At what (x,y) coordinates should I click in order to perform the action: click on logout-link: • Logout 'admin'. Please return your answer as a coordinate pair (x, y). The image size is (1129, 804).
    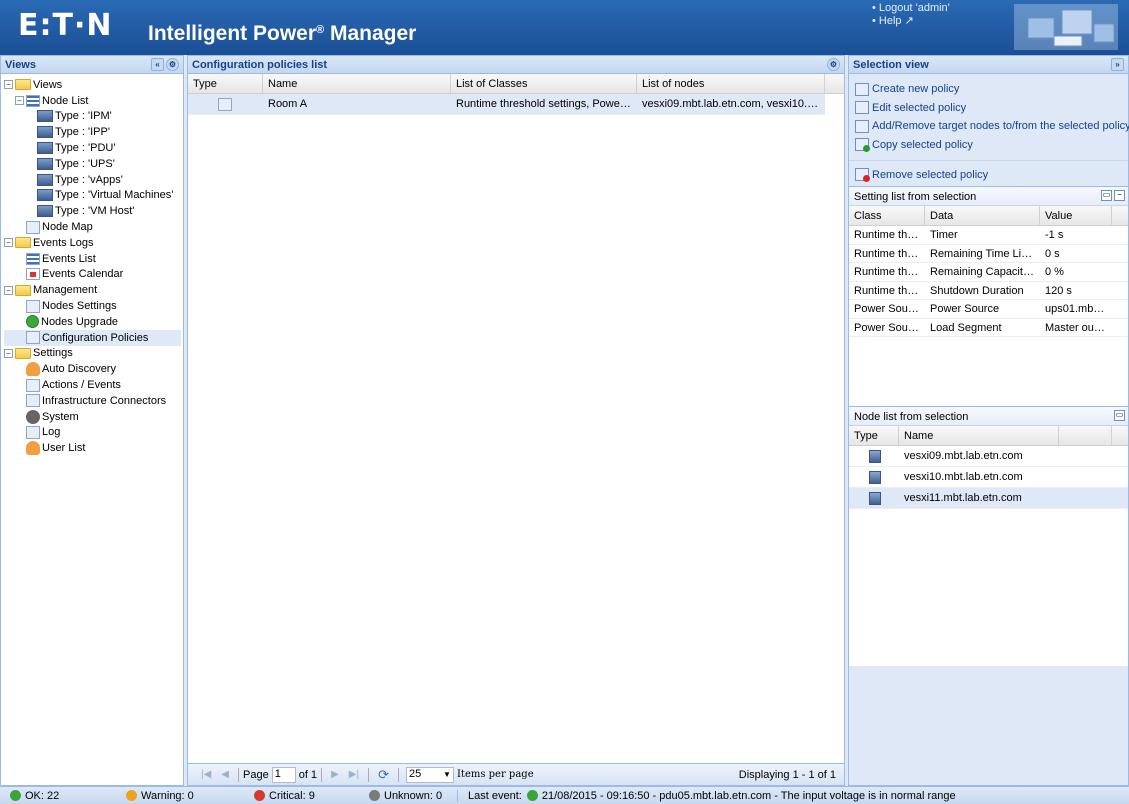
    Looking at the image, I should click on (911, 8).